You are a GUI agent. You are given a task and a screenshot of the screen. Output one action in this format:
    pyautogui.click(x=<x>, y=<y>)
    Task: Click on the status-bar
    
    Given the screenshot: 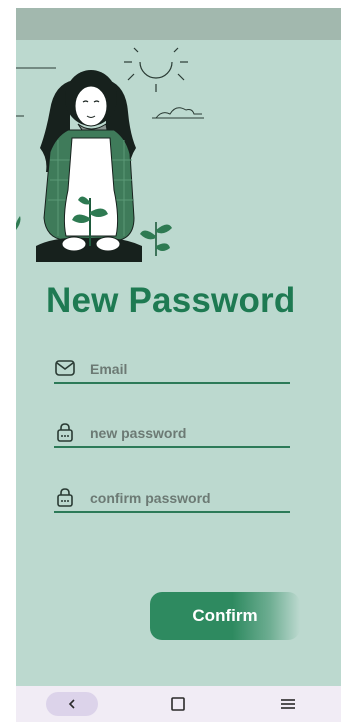 What is the action you would take?
    pyautogui.click(x=178, y=24)
    